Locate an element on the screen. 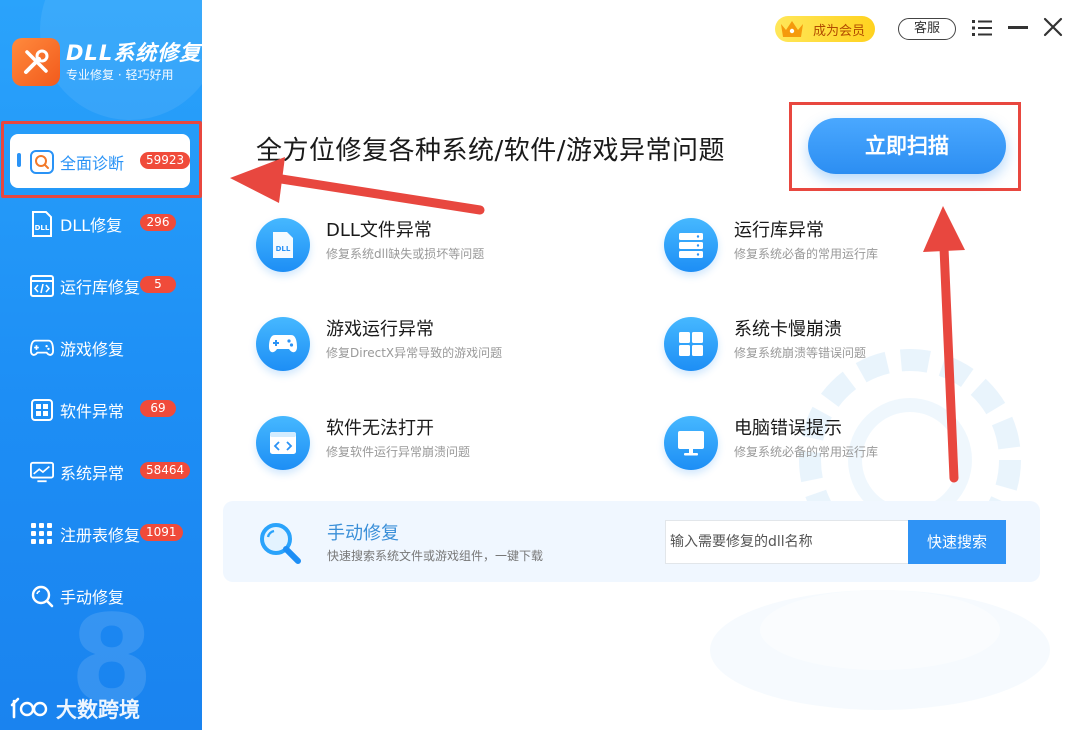 The width and height of the screenshot is (1080, 730). brand: DLL系统修复 专业修复 · 轻巧好用 is located at coordinates (106, 62).